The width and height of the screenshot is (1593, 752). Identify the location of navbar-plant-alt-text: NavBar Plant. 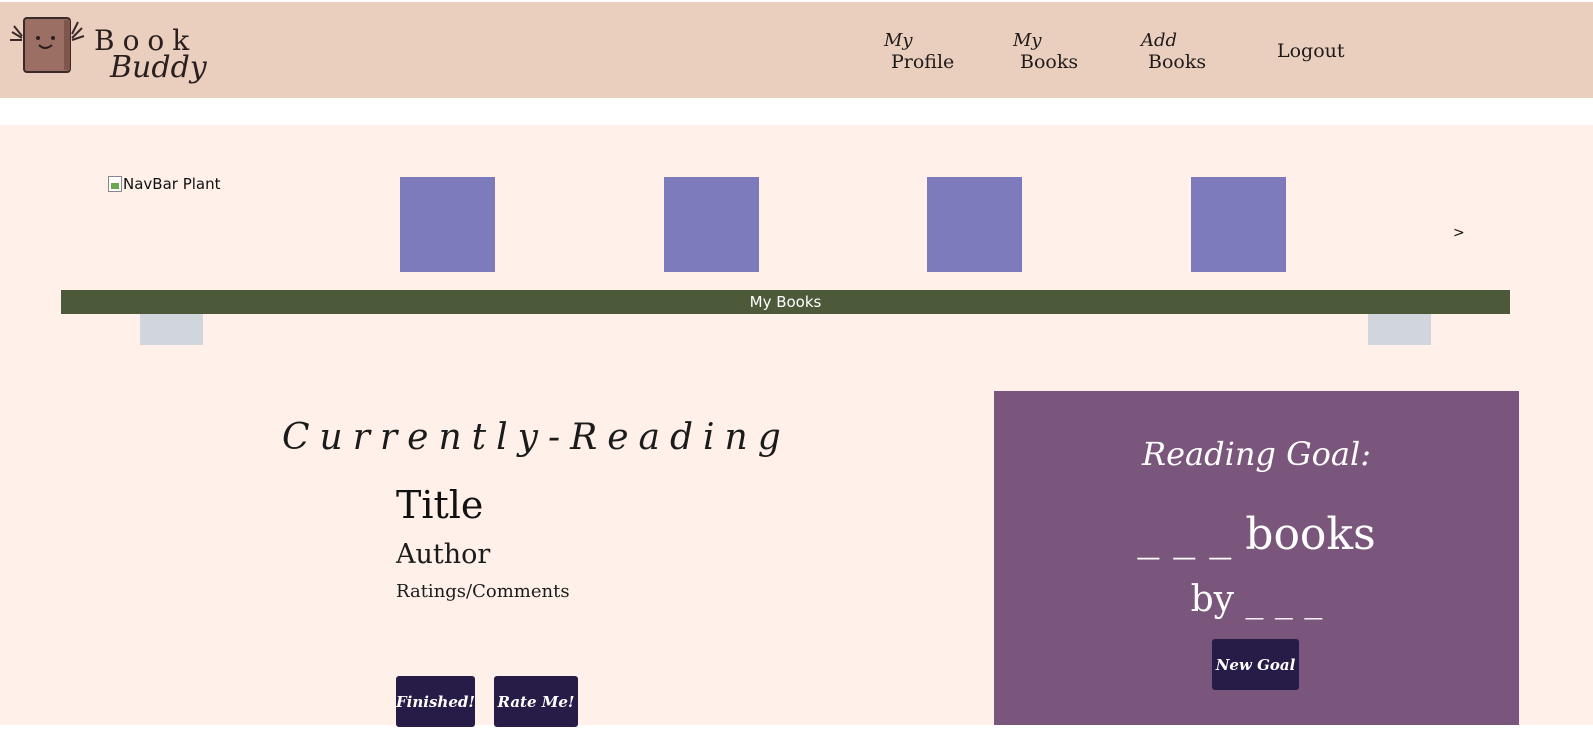
(172, 184).